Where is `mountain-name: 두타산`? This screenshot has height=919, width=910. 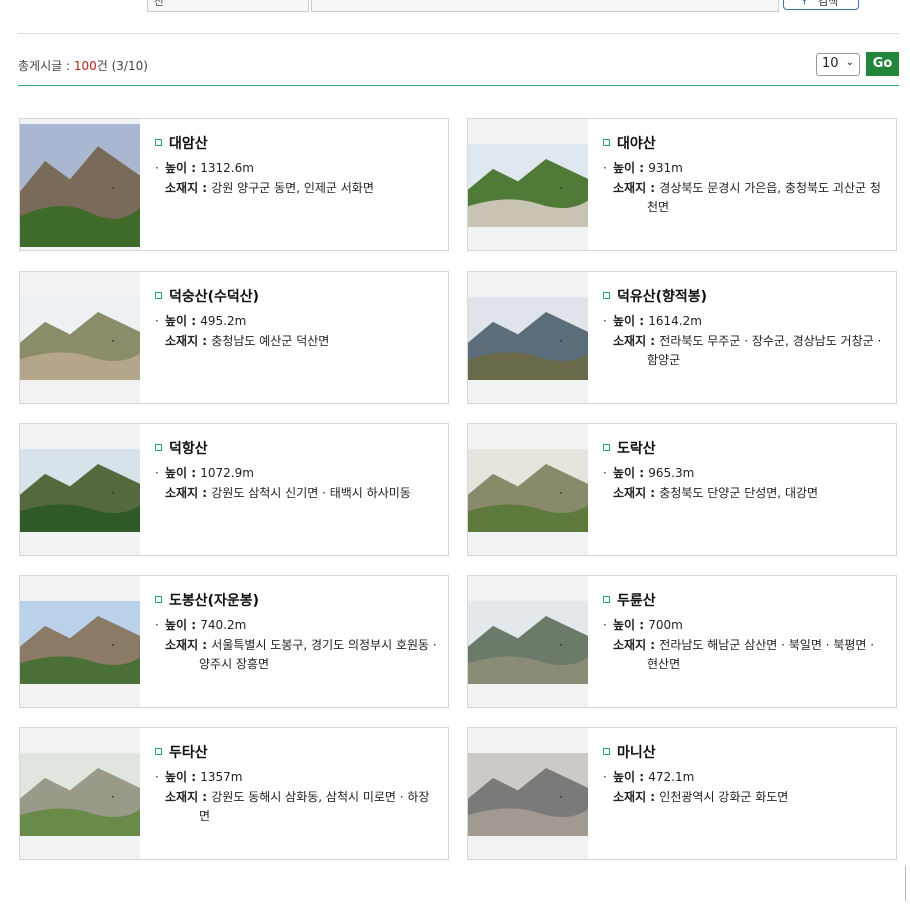 mountain-name: 두타산 is located at coordinates (181, 752).